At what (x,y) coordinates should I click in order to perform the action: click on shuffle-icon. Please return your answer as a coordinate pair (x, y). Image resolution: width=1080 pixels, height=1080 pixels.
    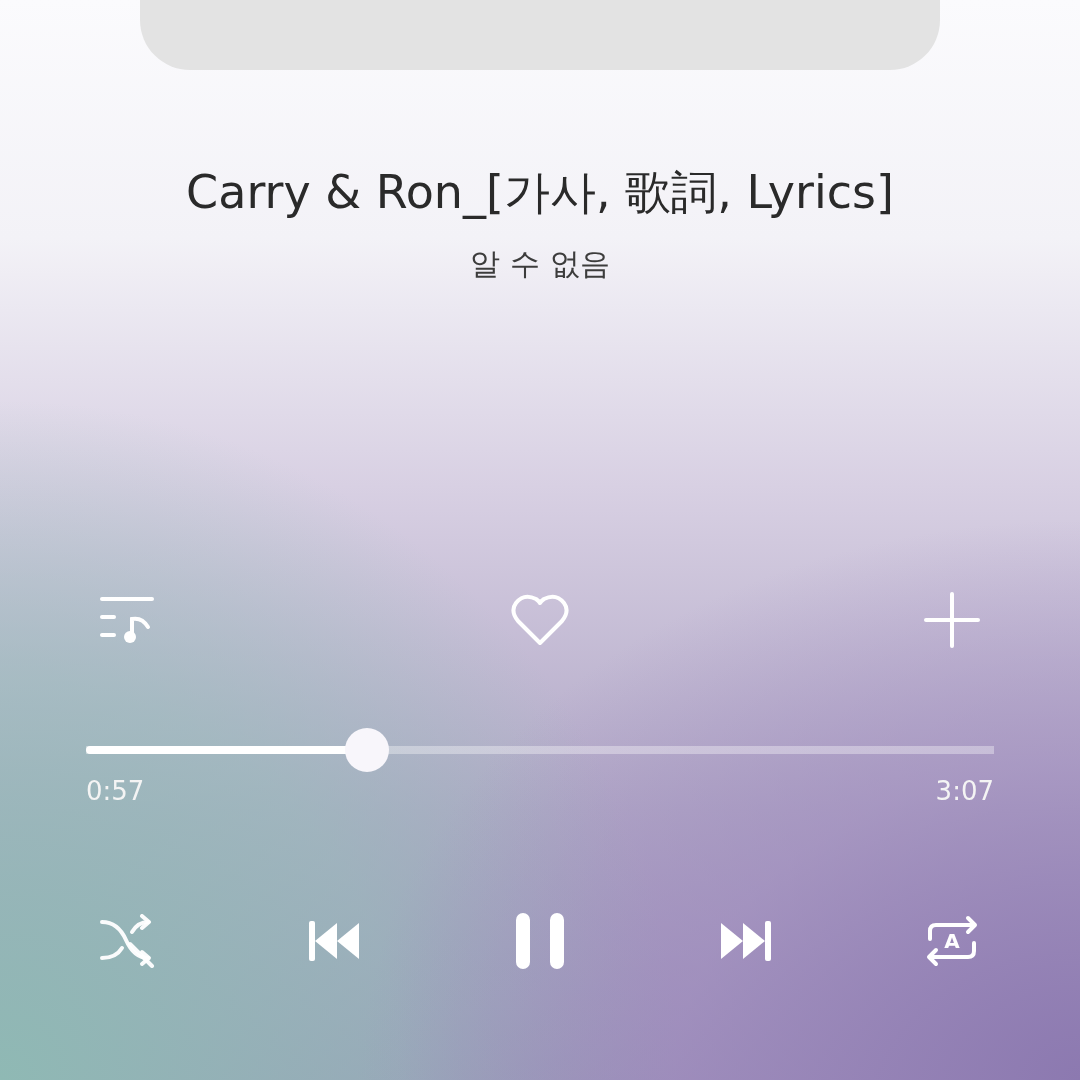
    Looking at the image, I should click on (128, 941).